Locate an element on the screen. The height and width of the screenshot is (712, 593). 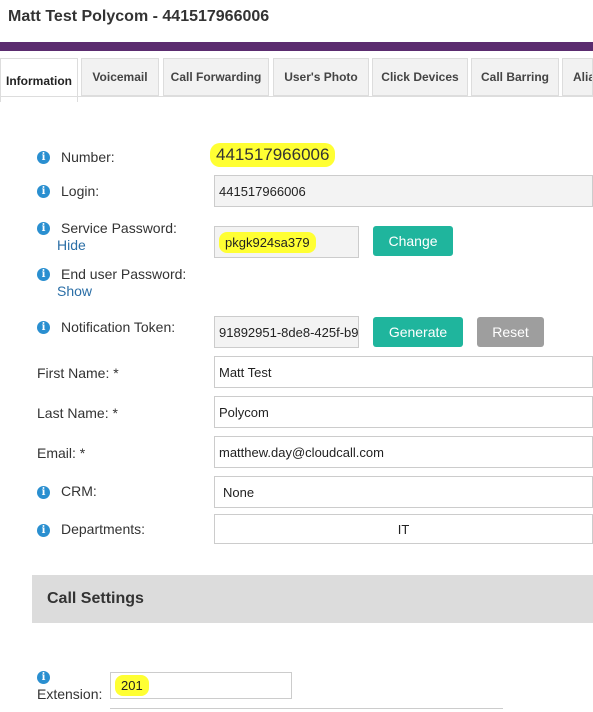
first-name-field: Matt Test is located at coordinates (403, 372).